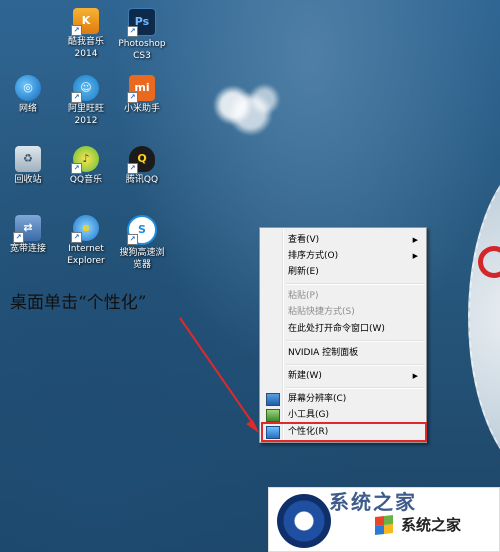 This screenshot has width=500, height=552. Describe the element at coordinates (142, 180) in the screenshot. I see `desktop-icon-label: 腾讯QQ` at that location.